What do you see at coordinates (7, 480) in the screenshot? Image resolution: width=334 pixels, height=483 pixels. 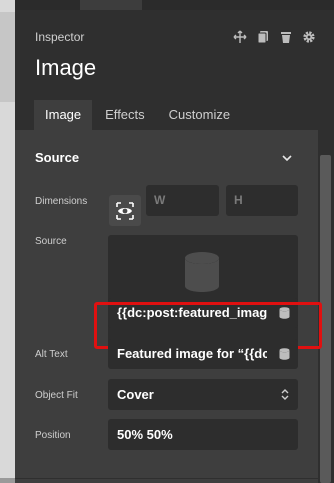 I see `canvas-edge-bottom` at bounding box center [7, 480].